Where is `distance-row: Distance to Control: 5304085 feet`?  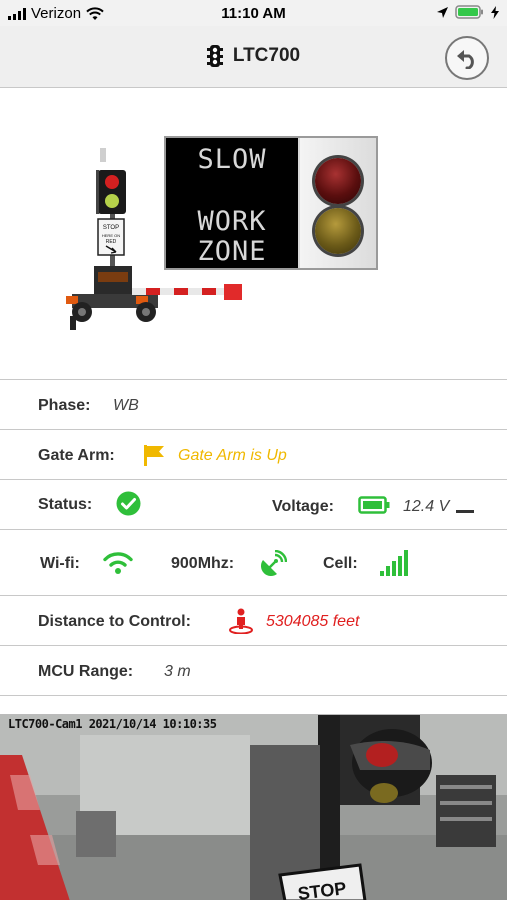
distance-row: Distance to Control: 5304085 feet is located at coordinates (253, 620).